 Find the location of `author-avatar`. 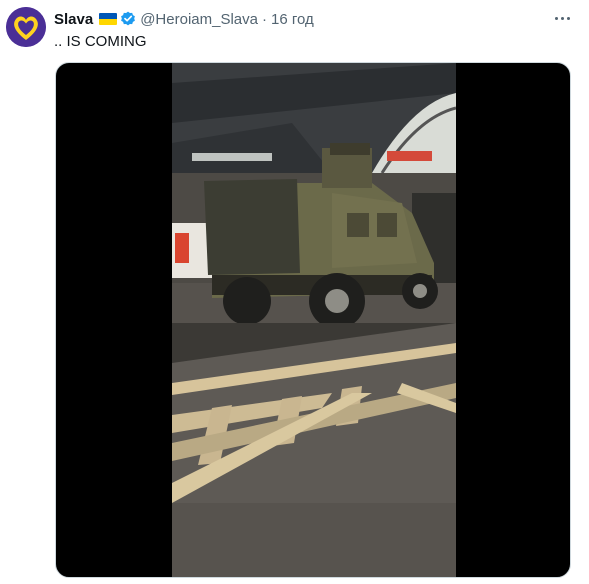

author-avatar is located at coordinates (26, 27).